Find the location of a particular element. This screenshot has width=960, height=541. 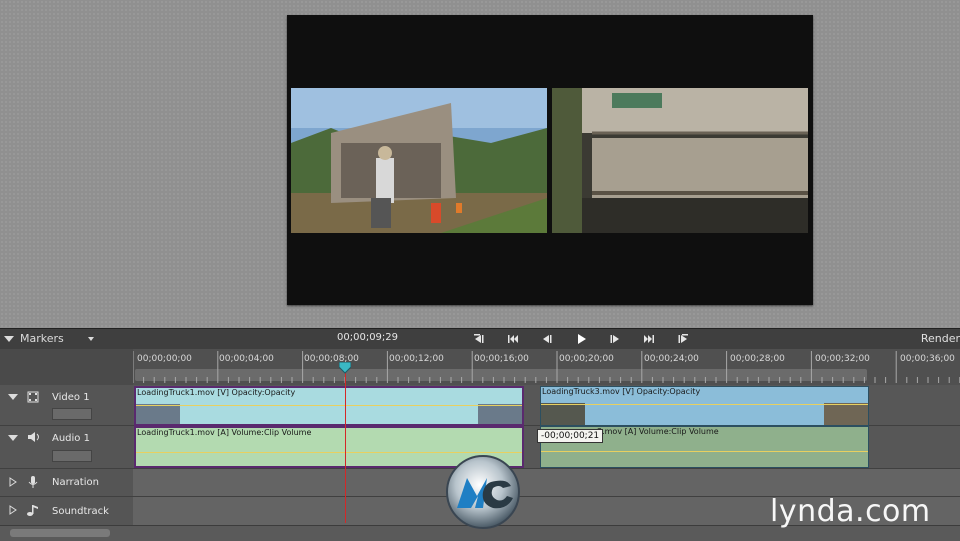

video-clip-loadingtruck1: LoadingTruck1.mov [V] Opacity:Opacity is located at coordinates (329, 406).